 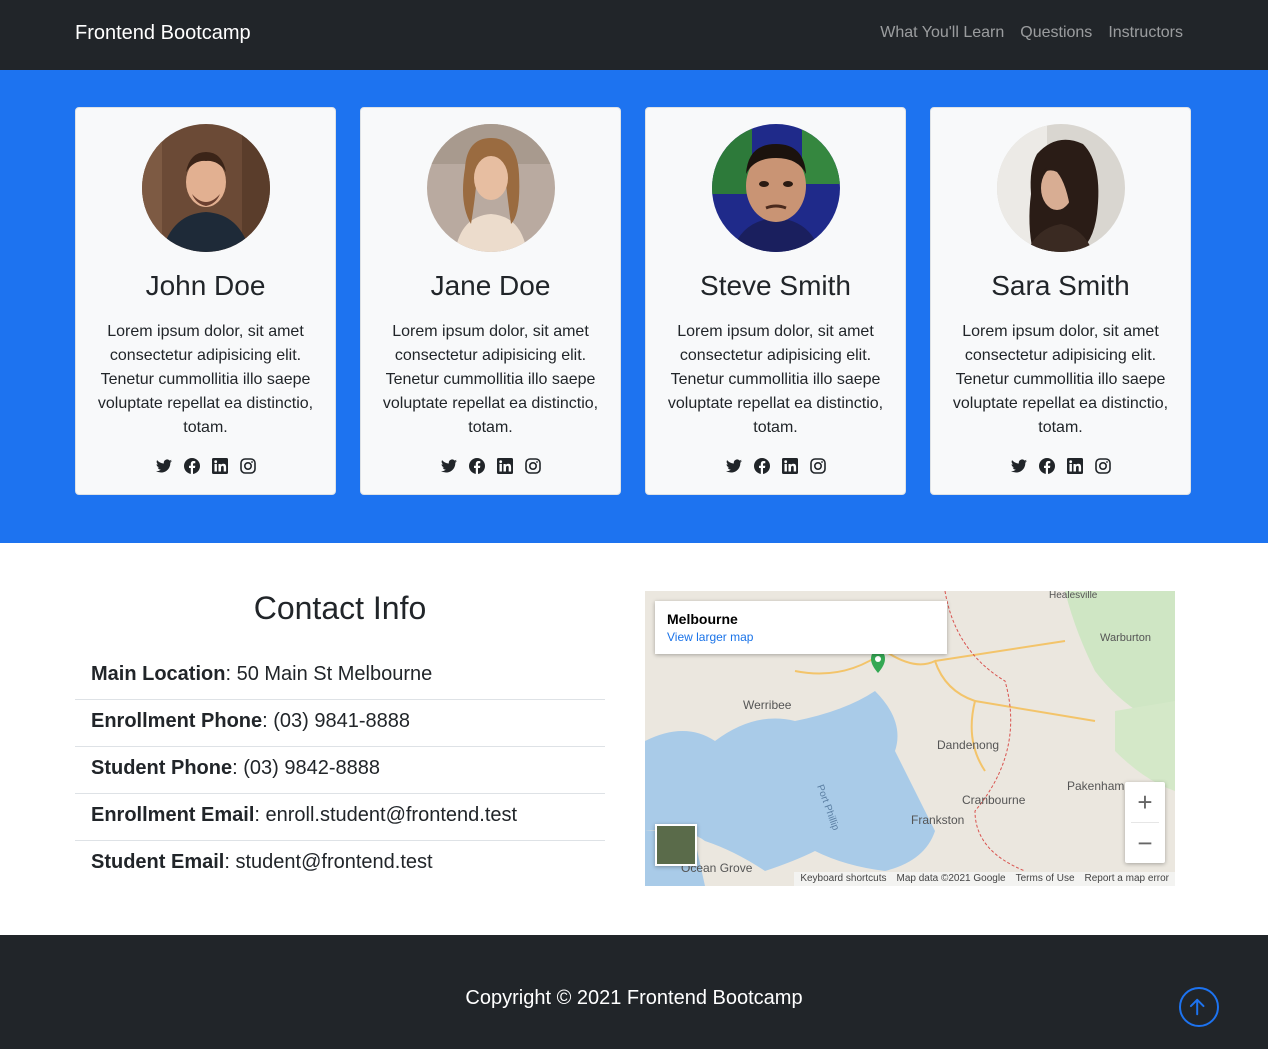 I want to click on contact-value: : enroll.student@frontend.test, so click(x=386, y=815).